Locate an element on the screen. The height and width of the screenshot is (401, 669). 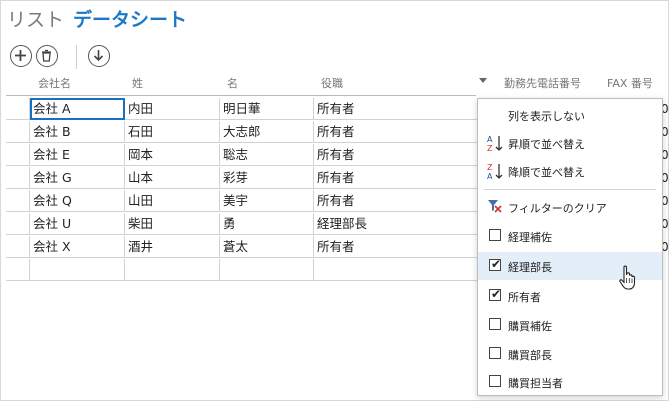
cell-company is located at coordinates (77, 270).